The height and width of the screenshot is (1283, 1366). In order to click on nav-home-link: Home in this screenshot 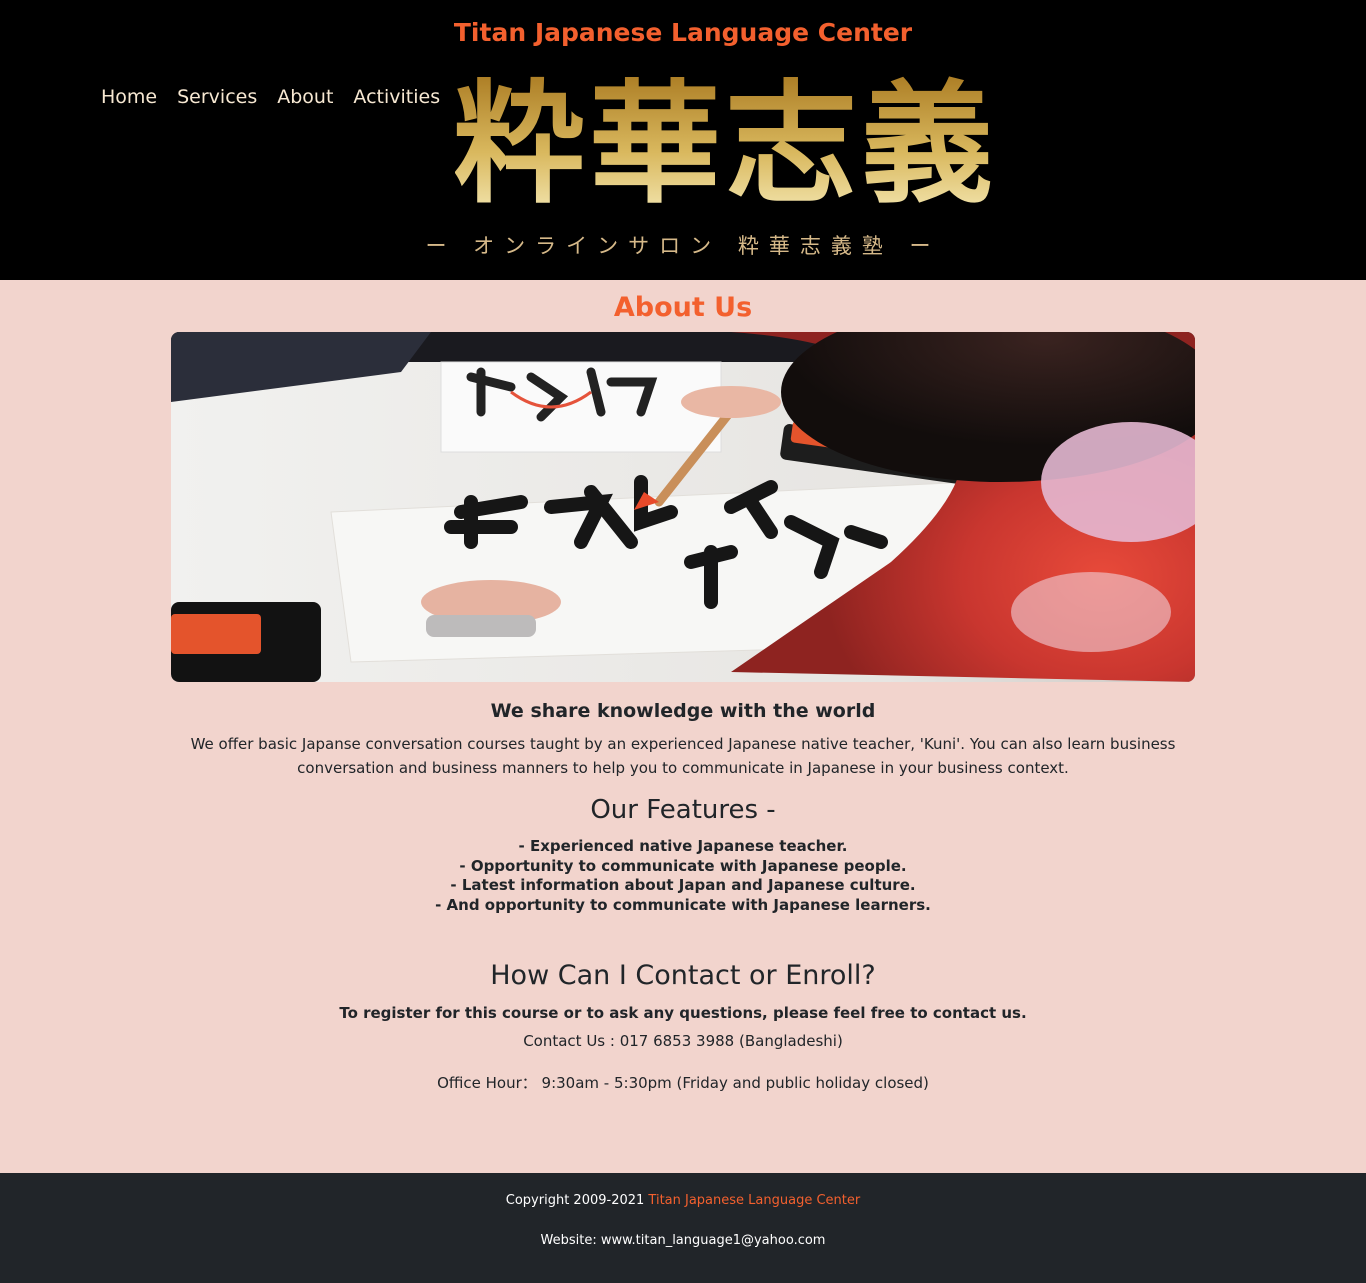, I will do `click(129, 97)`.